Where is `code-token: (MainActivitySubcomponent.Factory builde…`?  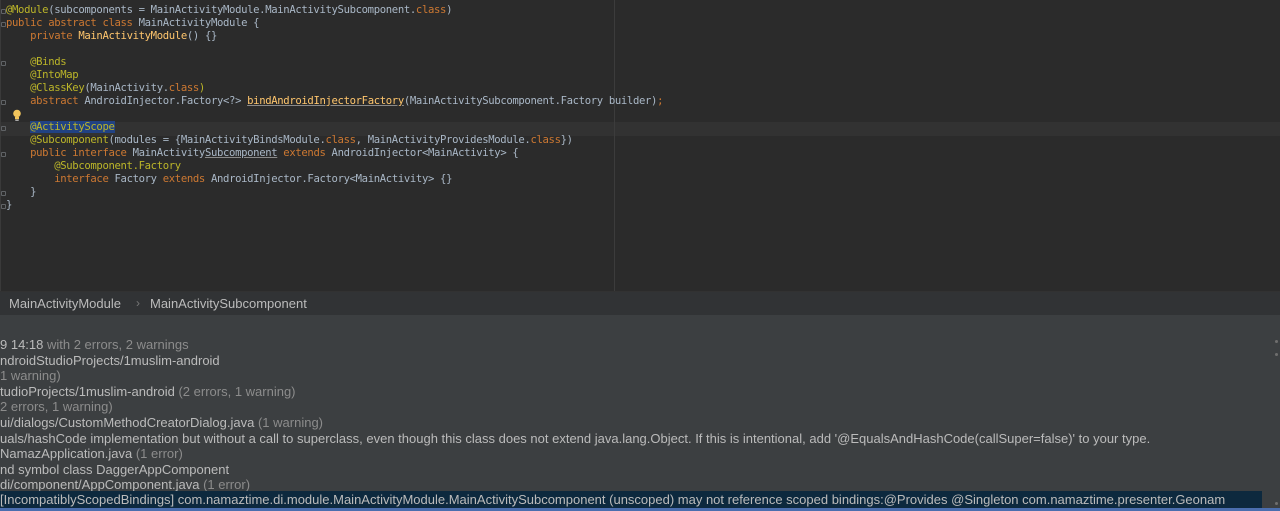 code-token: (MainActivitySubcomponent.Factory builde… is located at coordinates (530, 101).